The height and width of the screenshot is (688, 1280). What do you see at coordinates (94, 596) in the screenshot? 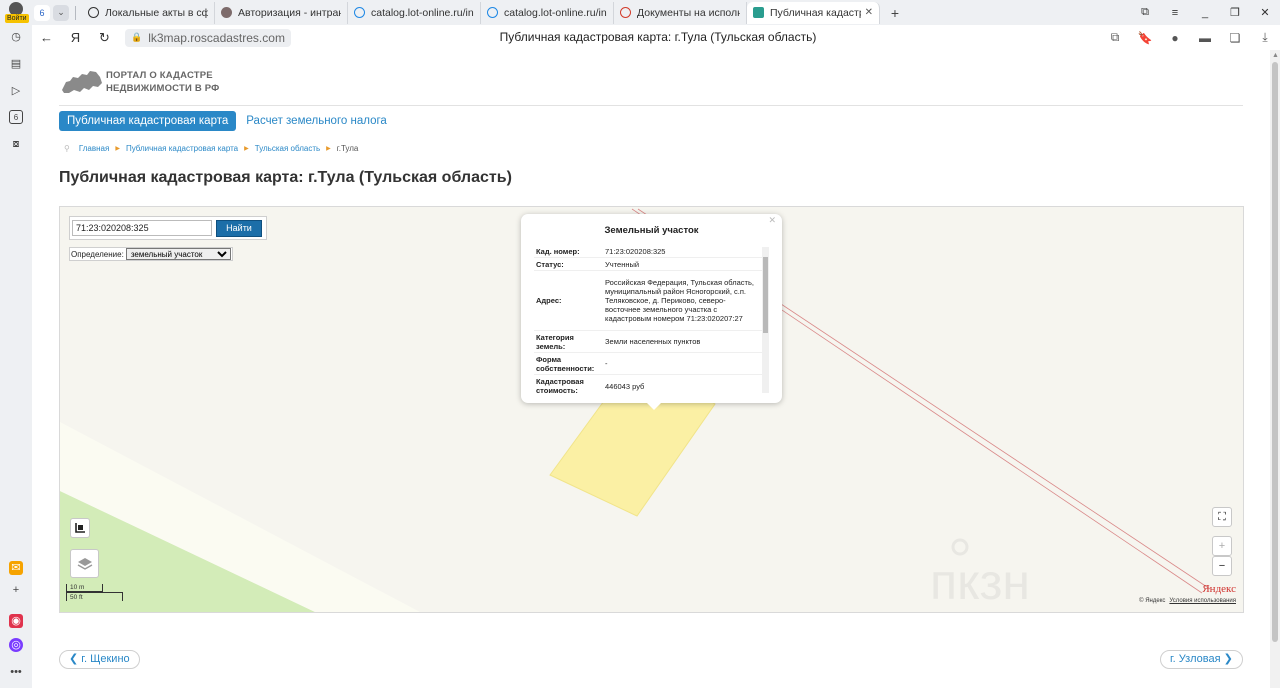
I see `scale-imperial: 50 ft` at bounding box center [94, 596].